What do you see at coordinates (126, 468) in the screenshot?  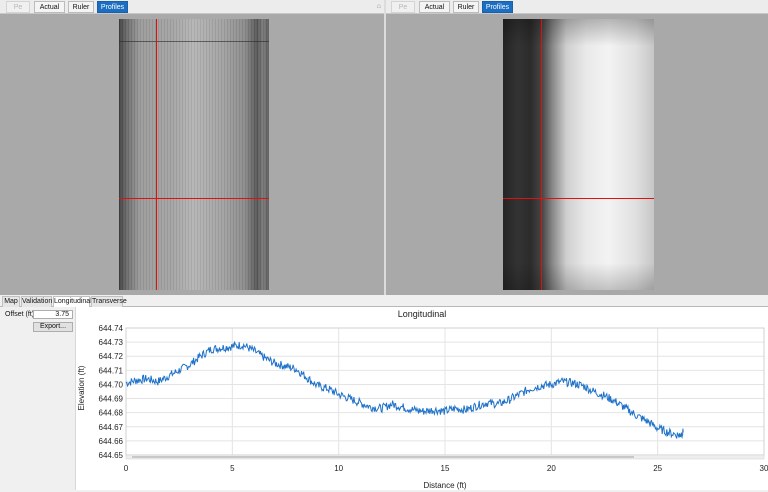 I see `x-tick-label: 0` at bounding box center [126, 468].